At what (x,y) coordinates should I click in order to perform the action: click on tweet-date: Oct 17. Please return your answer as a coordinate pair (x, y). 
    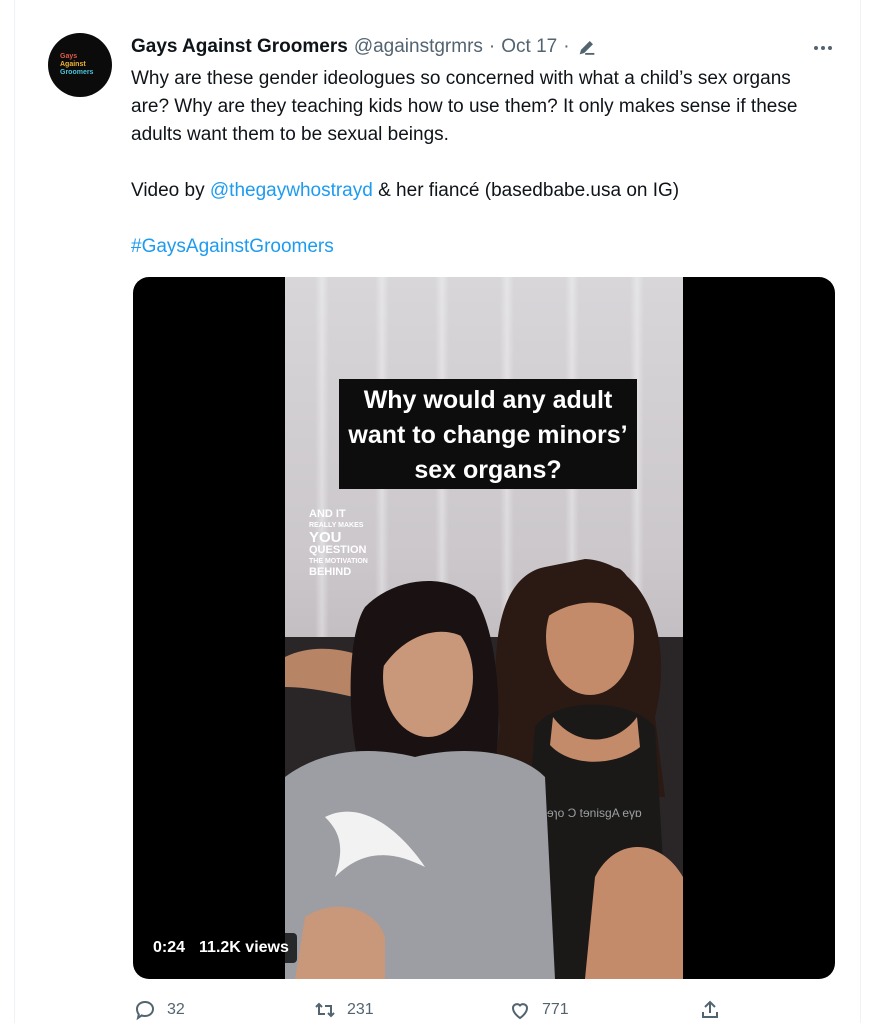
    Looking at the image, I should click on (529, 47).